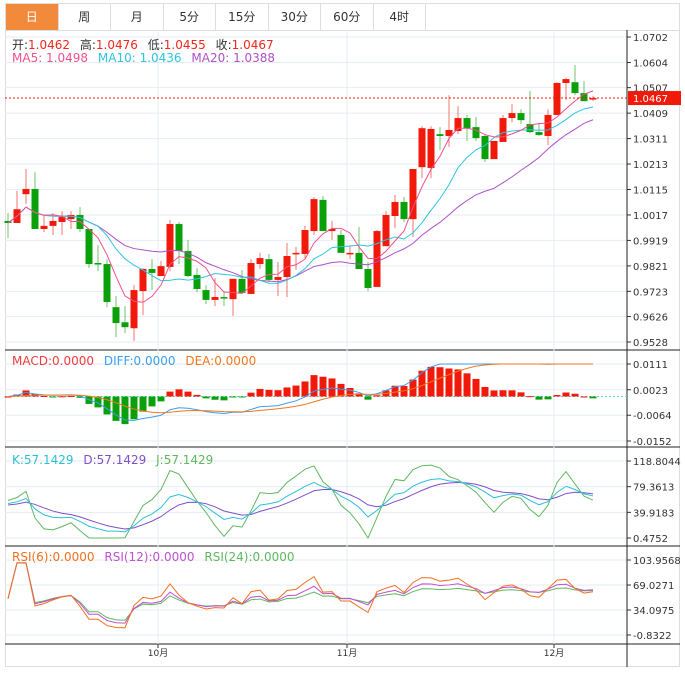 This screenshot has width=685, height=673. What do you see at coordinates (652, 442) in the screenshot?
I see `axis-tick-label: -0.0152` at bounding box center [652, 442].